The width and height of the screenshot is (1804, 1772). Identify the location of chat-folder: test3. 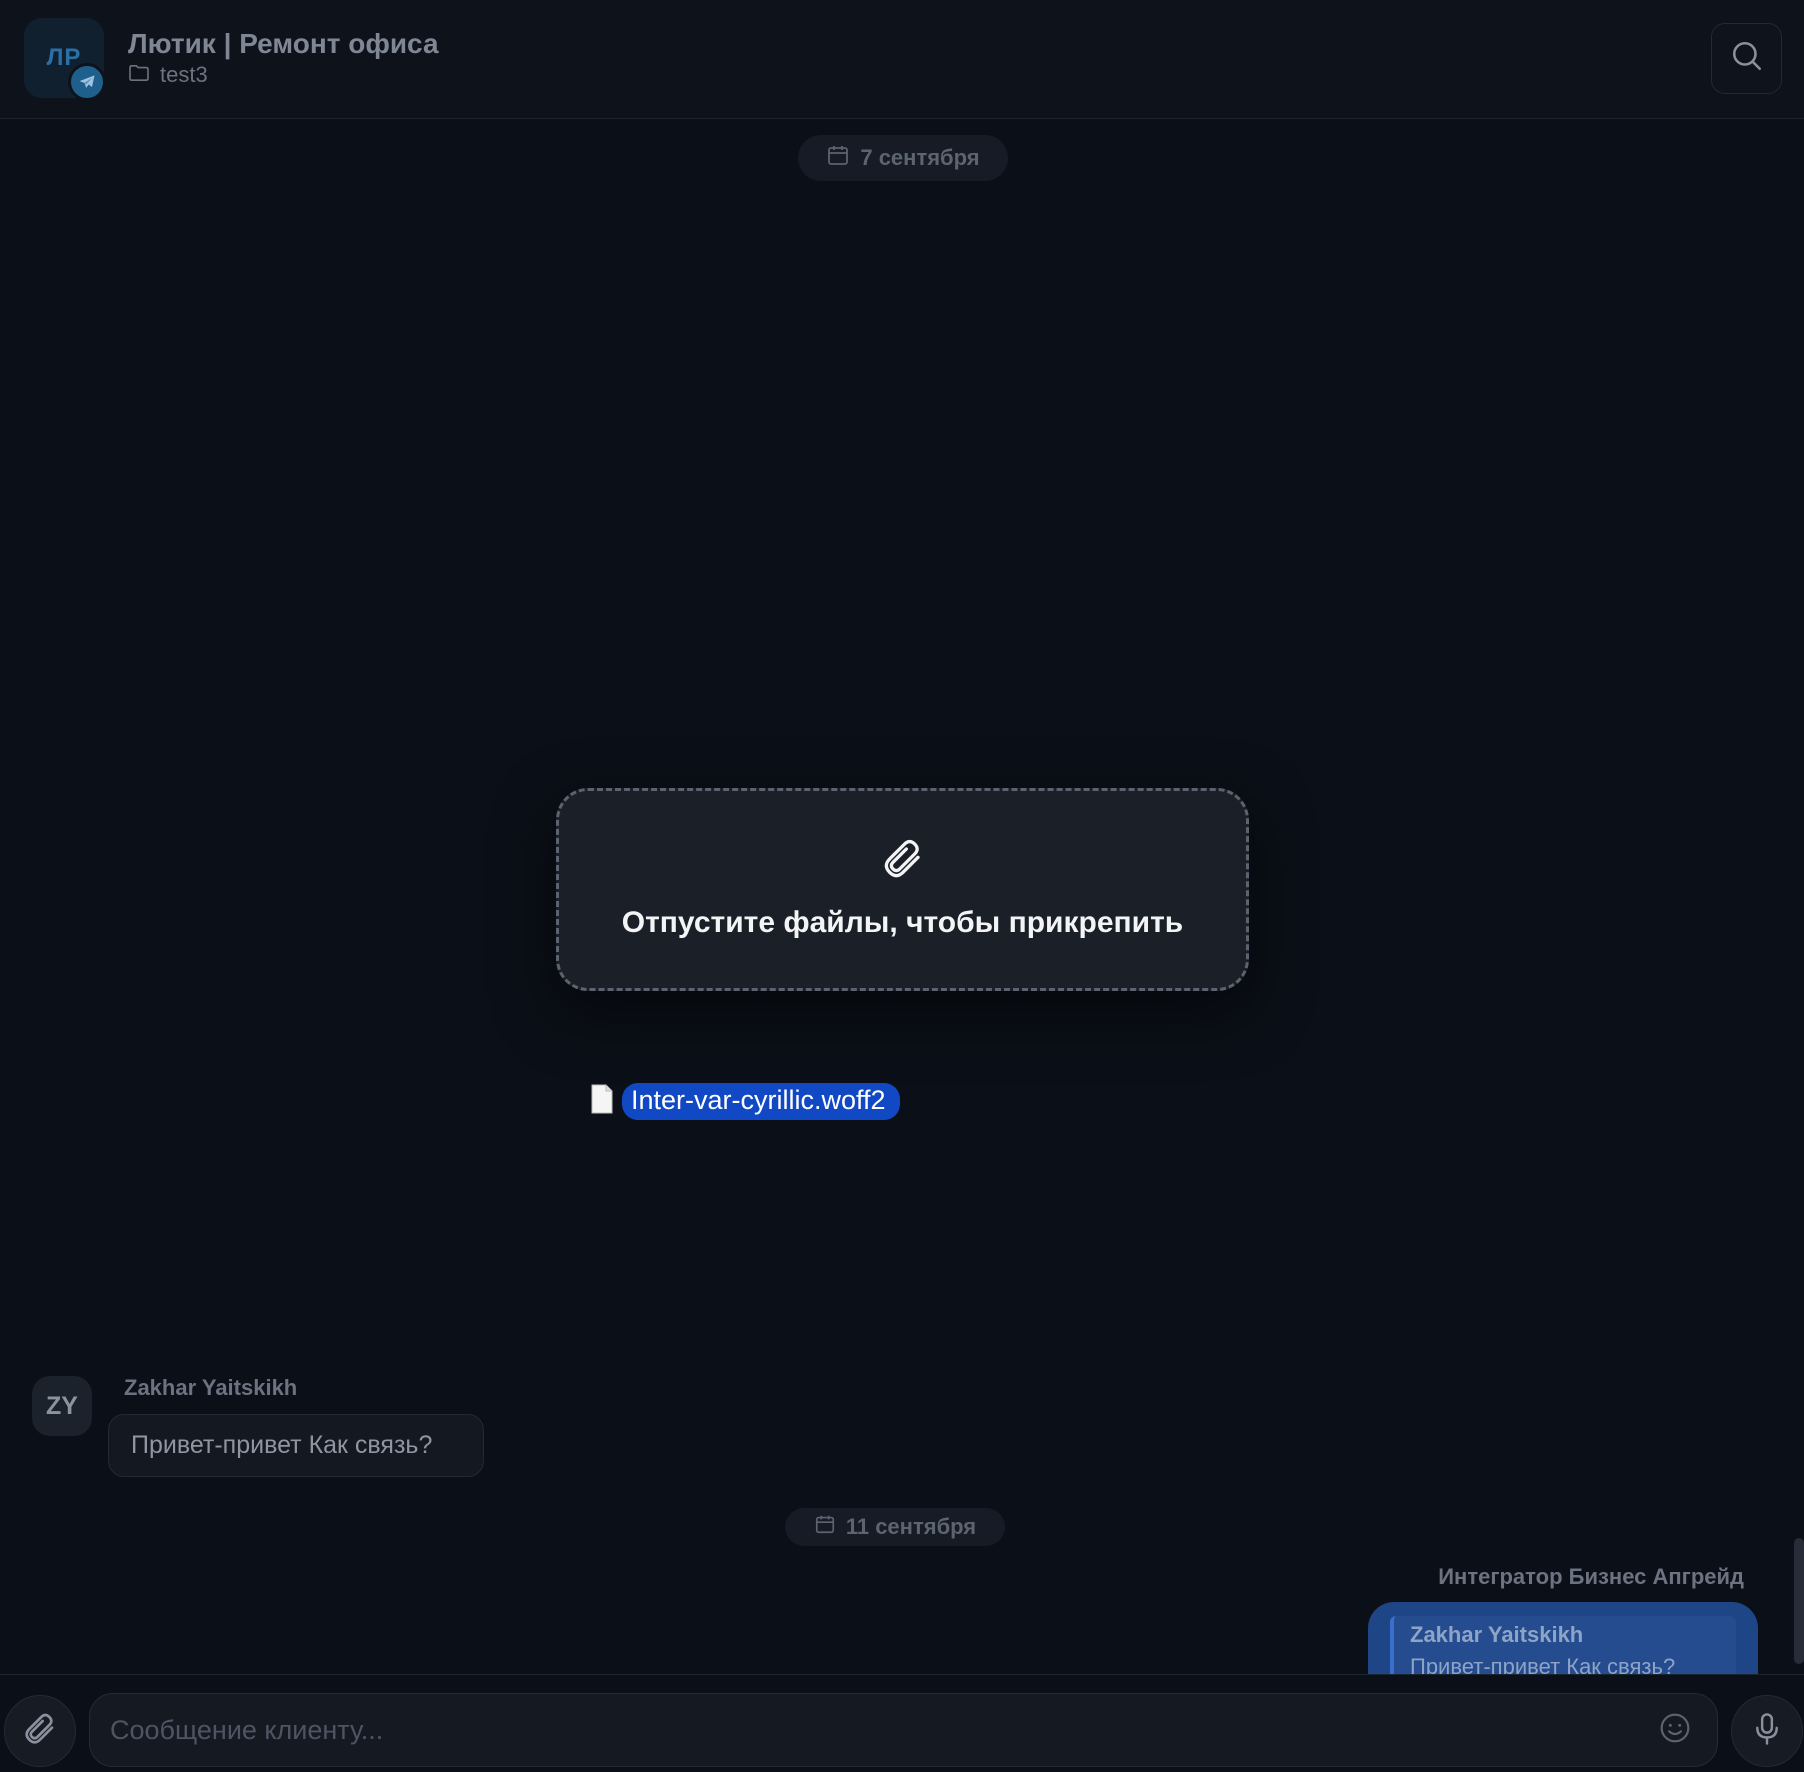
(168, 75).